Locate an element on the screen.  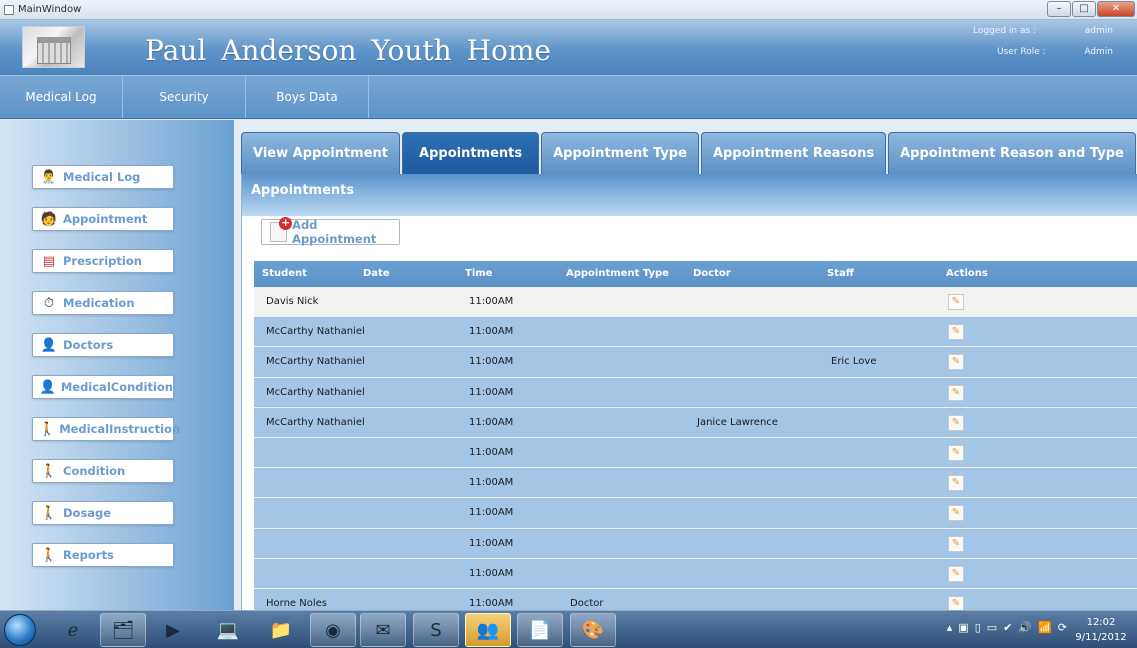
condition-icon: 🚶 is located at coordinates (49, 471).